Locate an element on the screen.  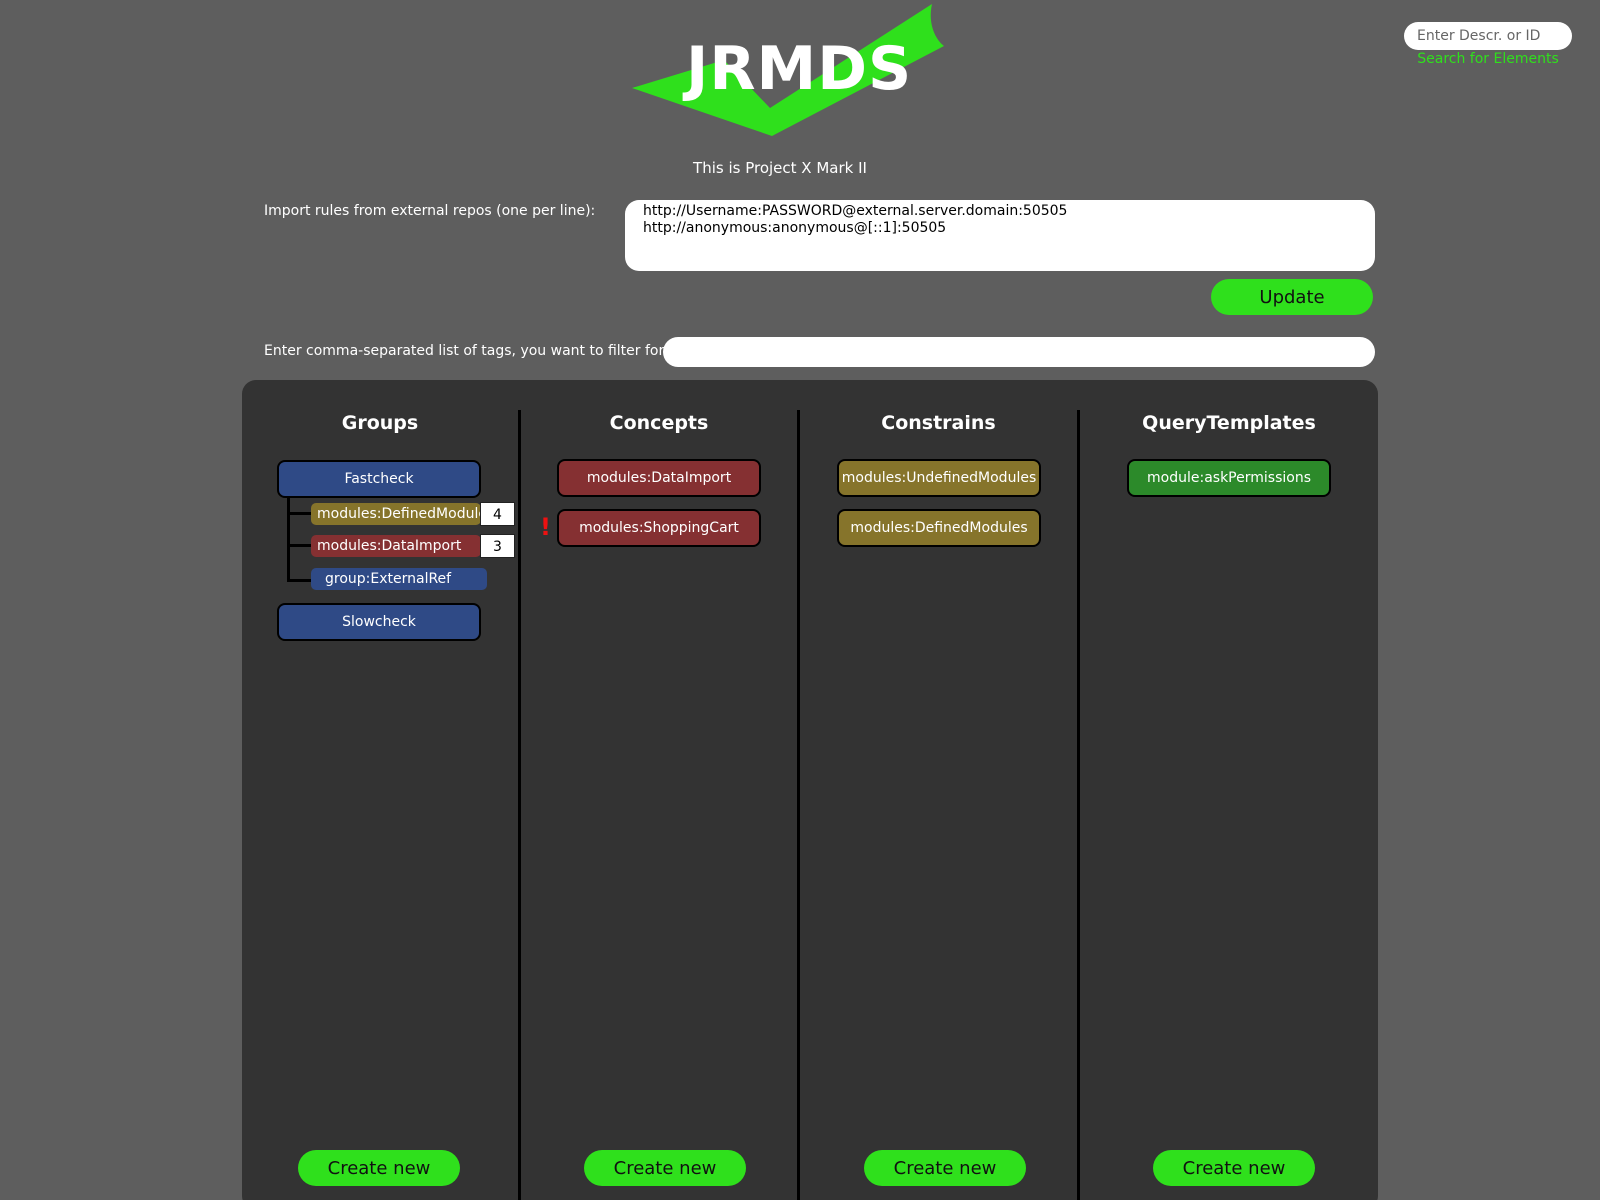
constraint-item: modules:UndefinedModules is located at coordinates (939, 478).